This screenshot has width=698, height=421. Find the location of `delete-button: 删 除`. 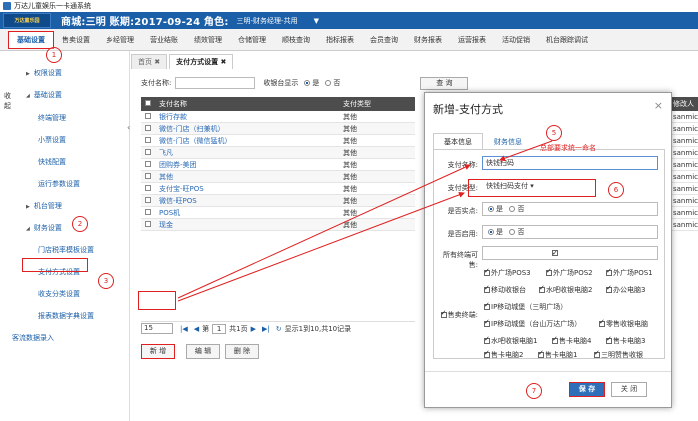

delete-button: 删 除 is located at coordinates (242, 351).